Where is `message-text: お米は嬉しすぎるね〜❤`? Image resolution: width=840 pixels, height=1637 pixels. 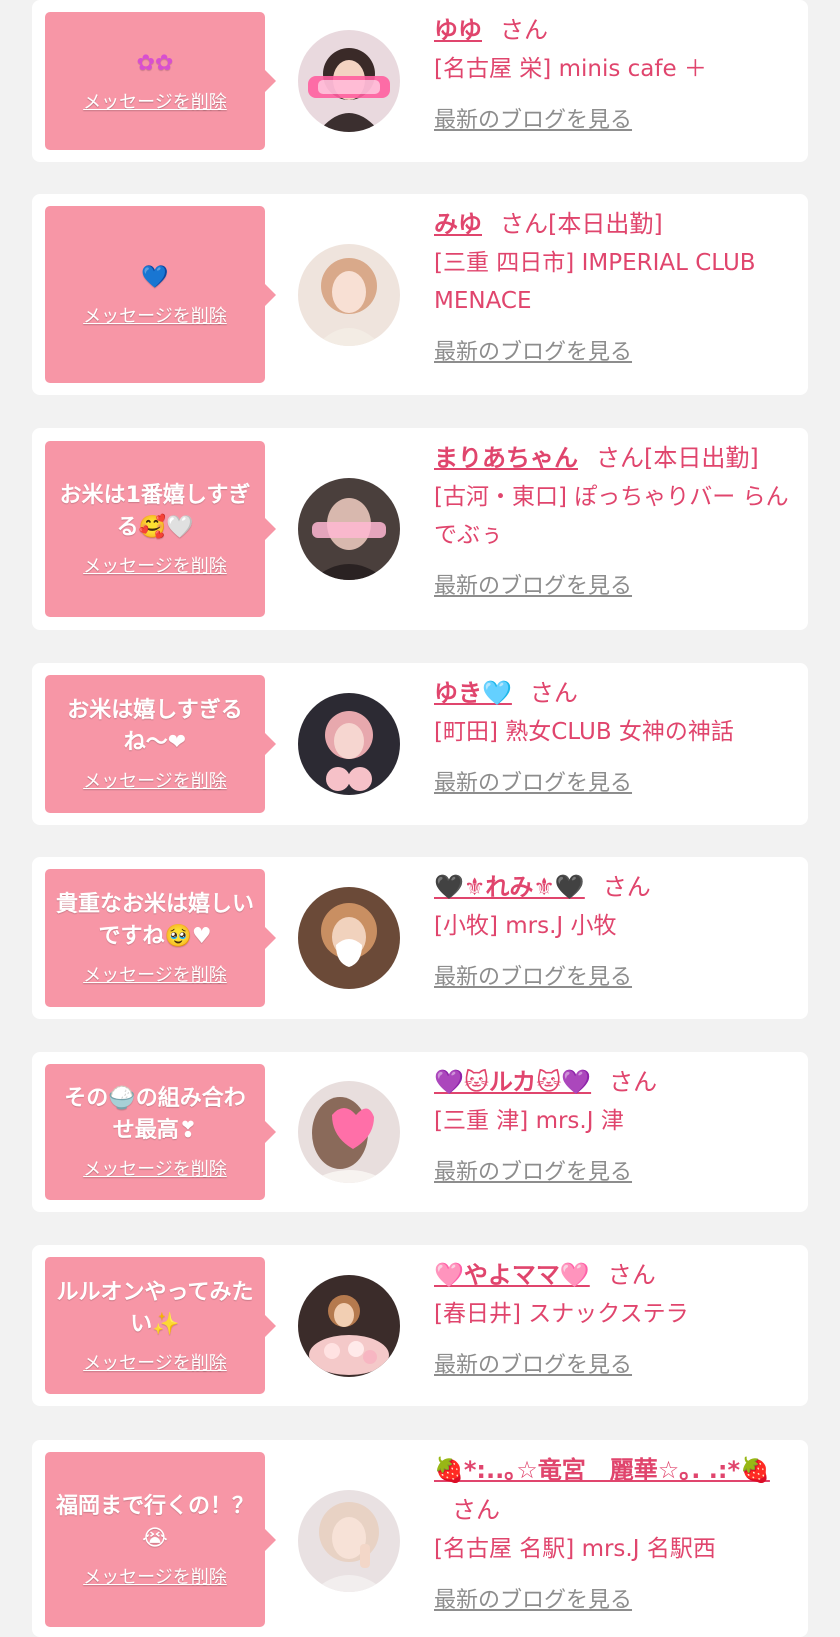 message-text: お米は嬉しすぎるね〜❤ is located at coordinates (155, 726).